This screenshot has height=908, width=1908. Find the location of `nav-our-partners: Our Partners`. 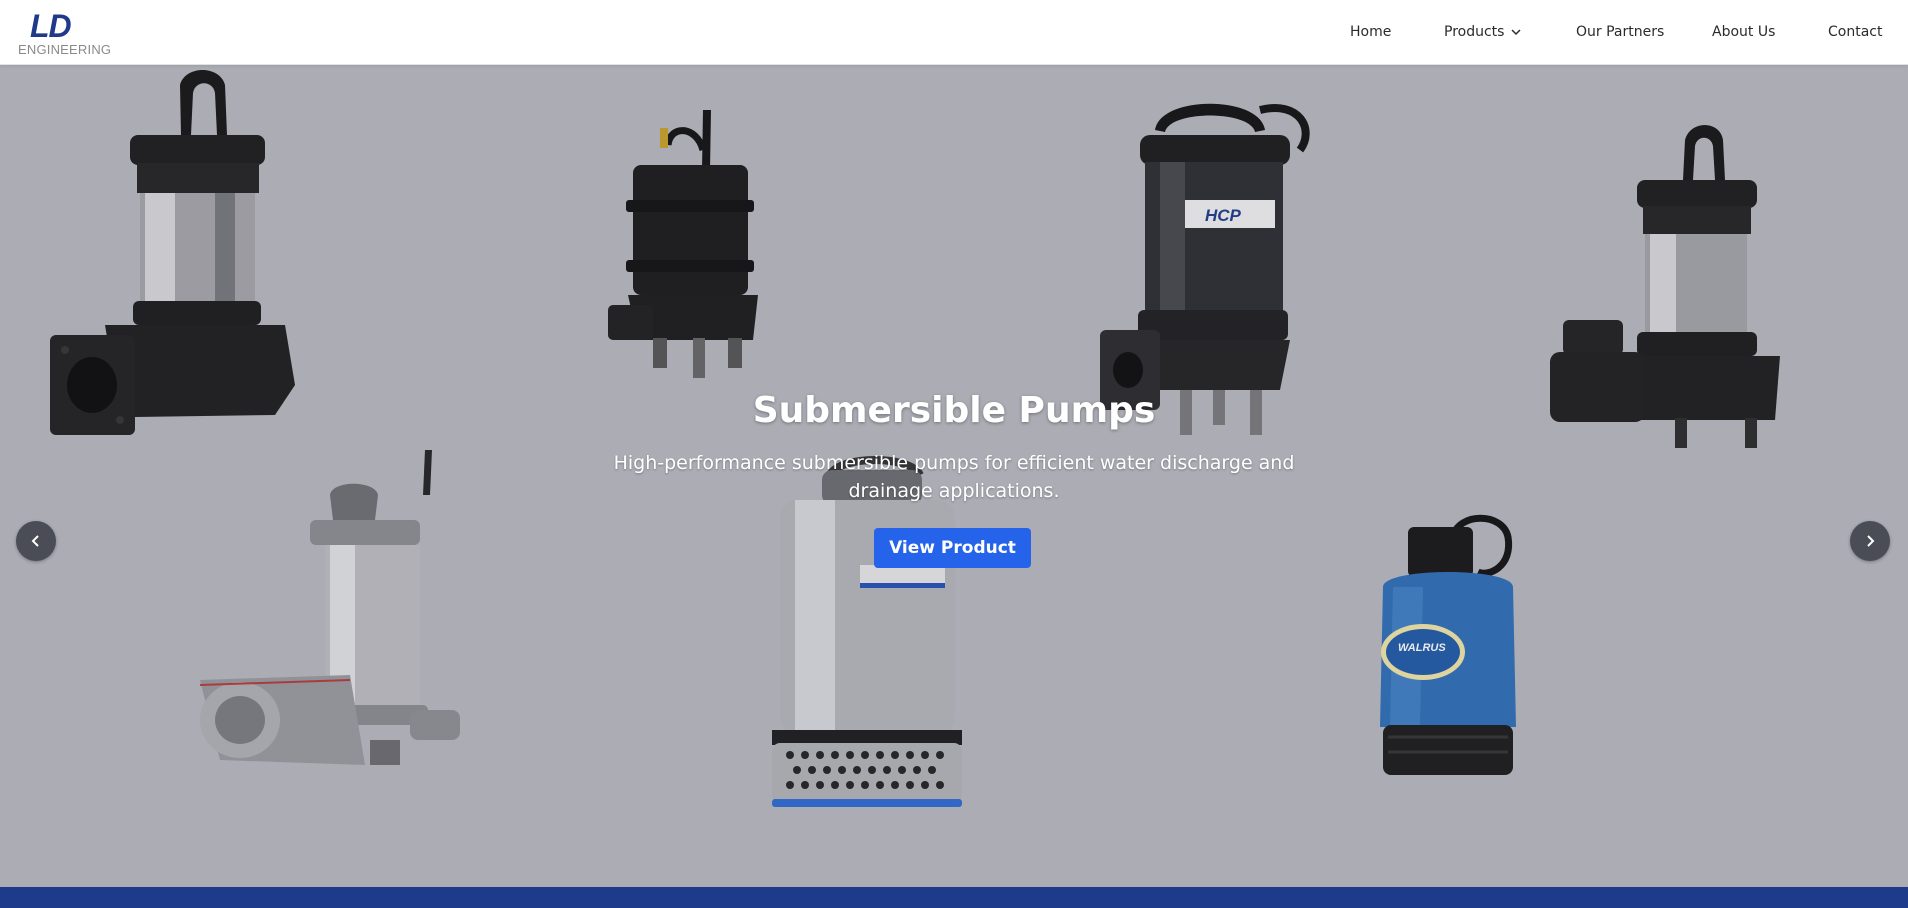

nav-our-partners: Our Partners is located at coordinates (1620, 32).